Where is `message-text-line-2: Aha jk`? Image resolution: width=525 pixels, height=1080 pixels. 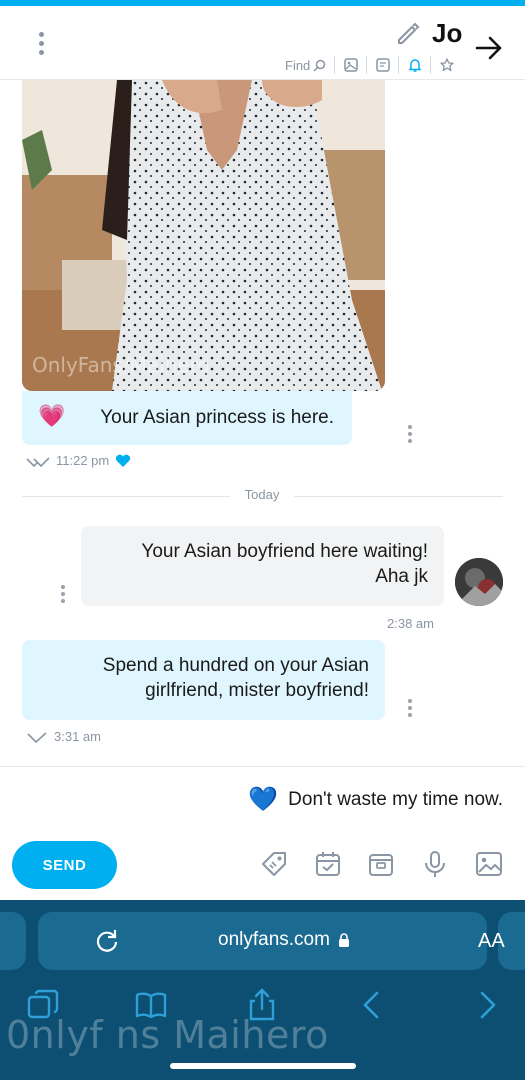
message-text-line-2: Aha jk is located at coordinates (401, 576).